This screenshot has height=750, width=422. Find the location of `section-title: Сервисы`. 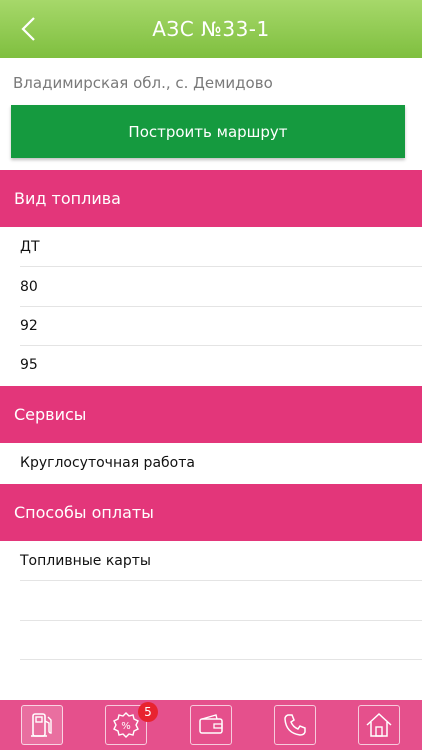

section-title: Сервисы is located at coordinates (50, 414).